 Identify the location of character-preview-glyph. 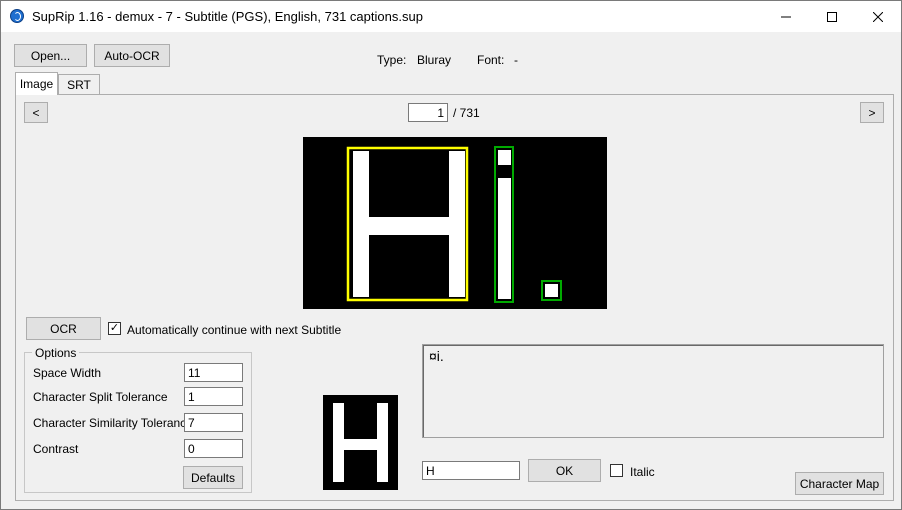
(360, 442).